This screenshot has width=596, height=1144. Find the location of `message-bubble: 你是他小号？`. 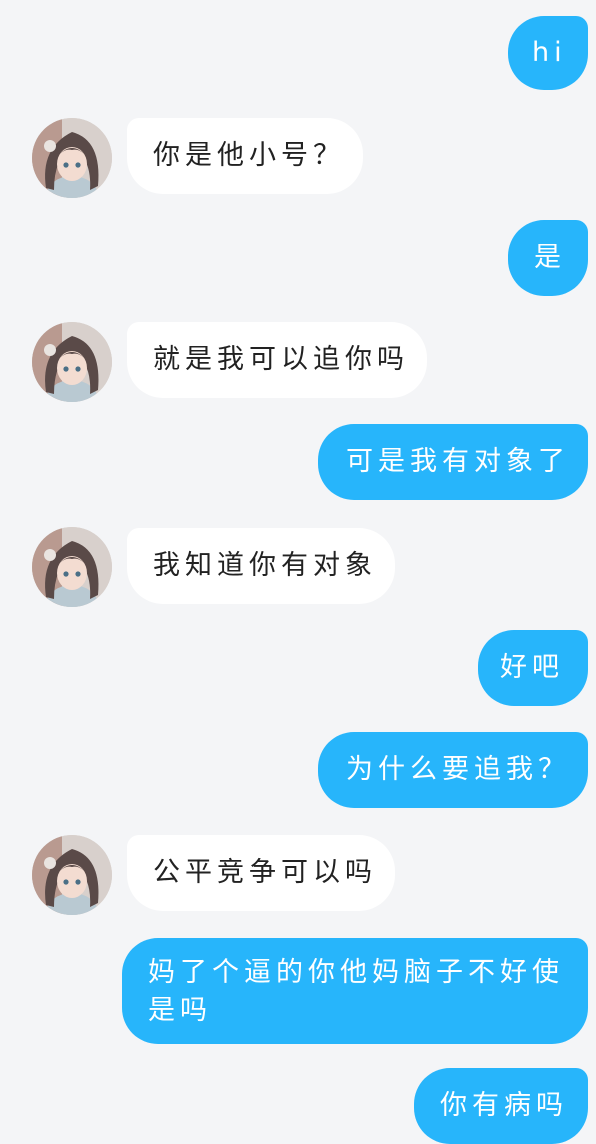

message-bubble: 你是他小号？ is located at coordinates (245, 156).